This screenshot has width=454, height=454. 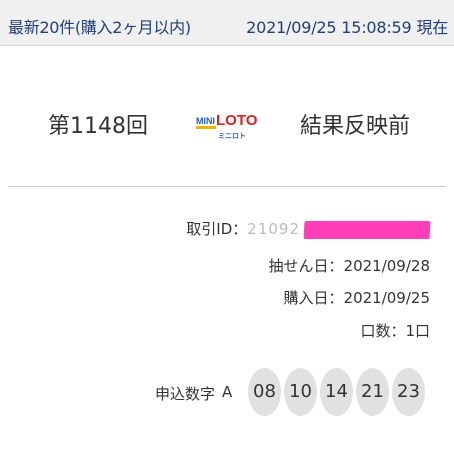 What do you see at coordinates (206, 127) in the screenshot?
I see `logo-underline` at bounding box center [206, 127].